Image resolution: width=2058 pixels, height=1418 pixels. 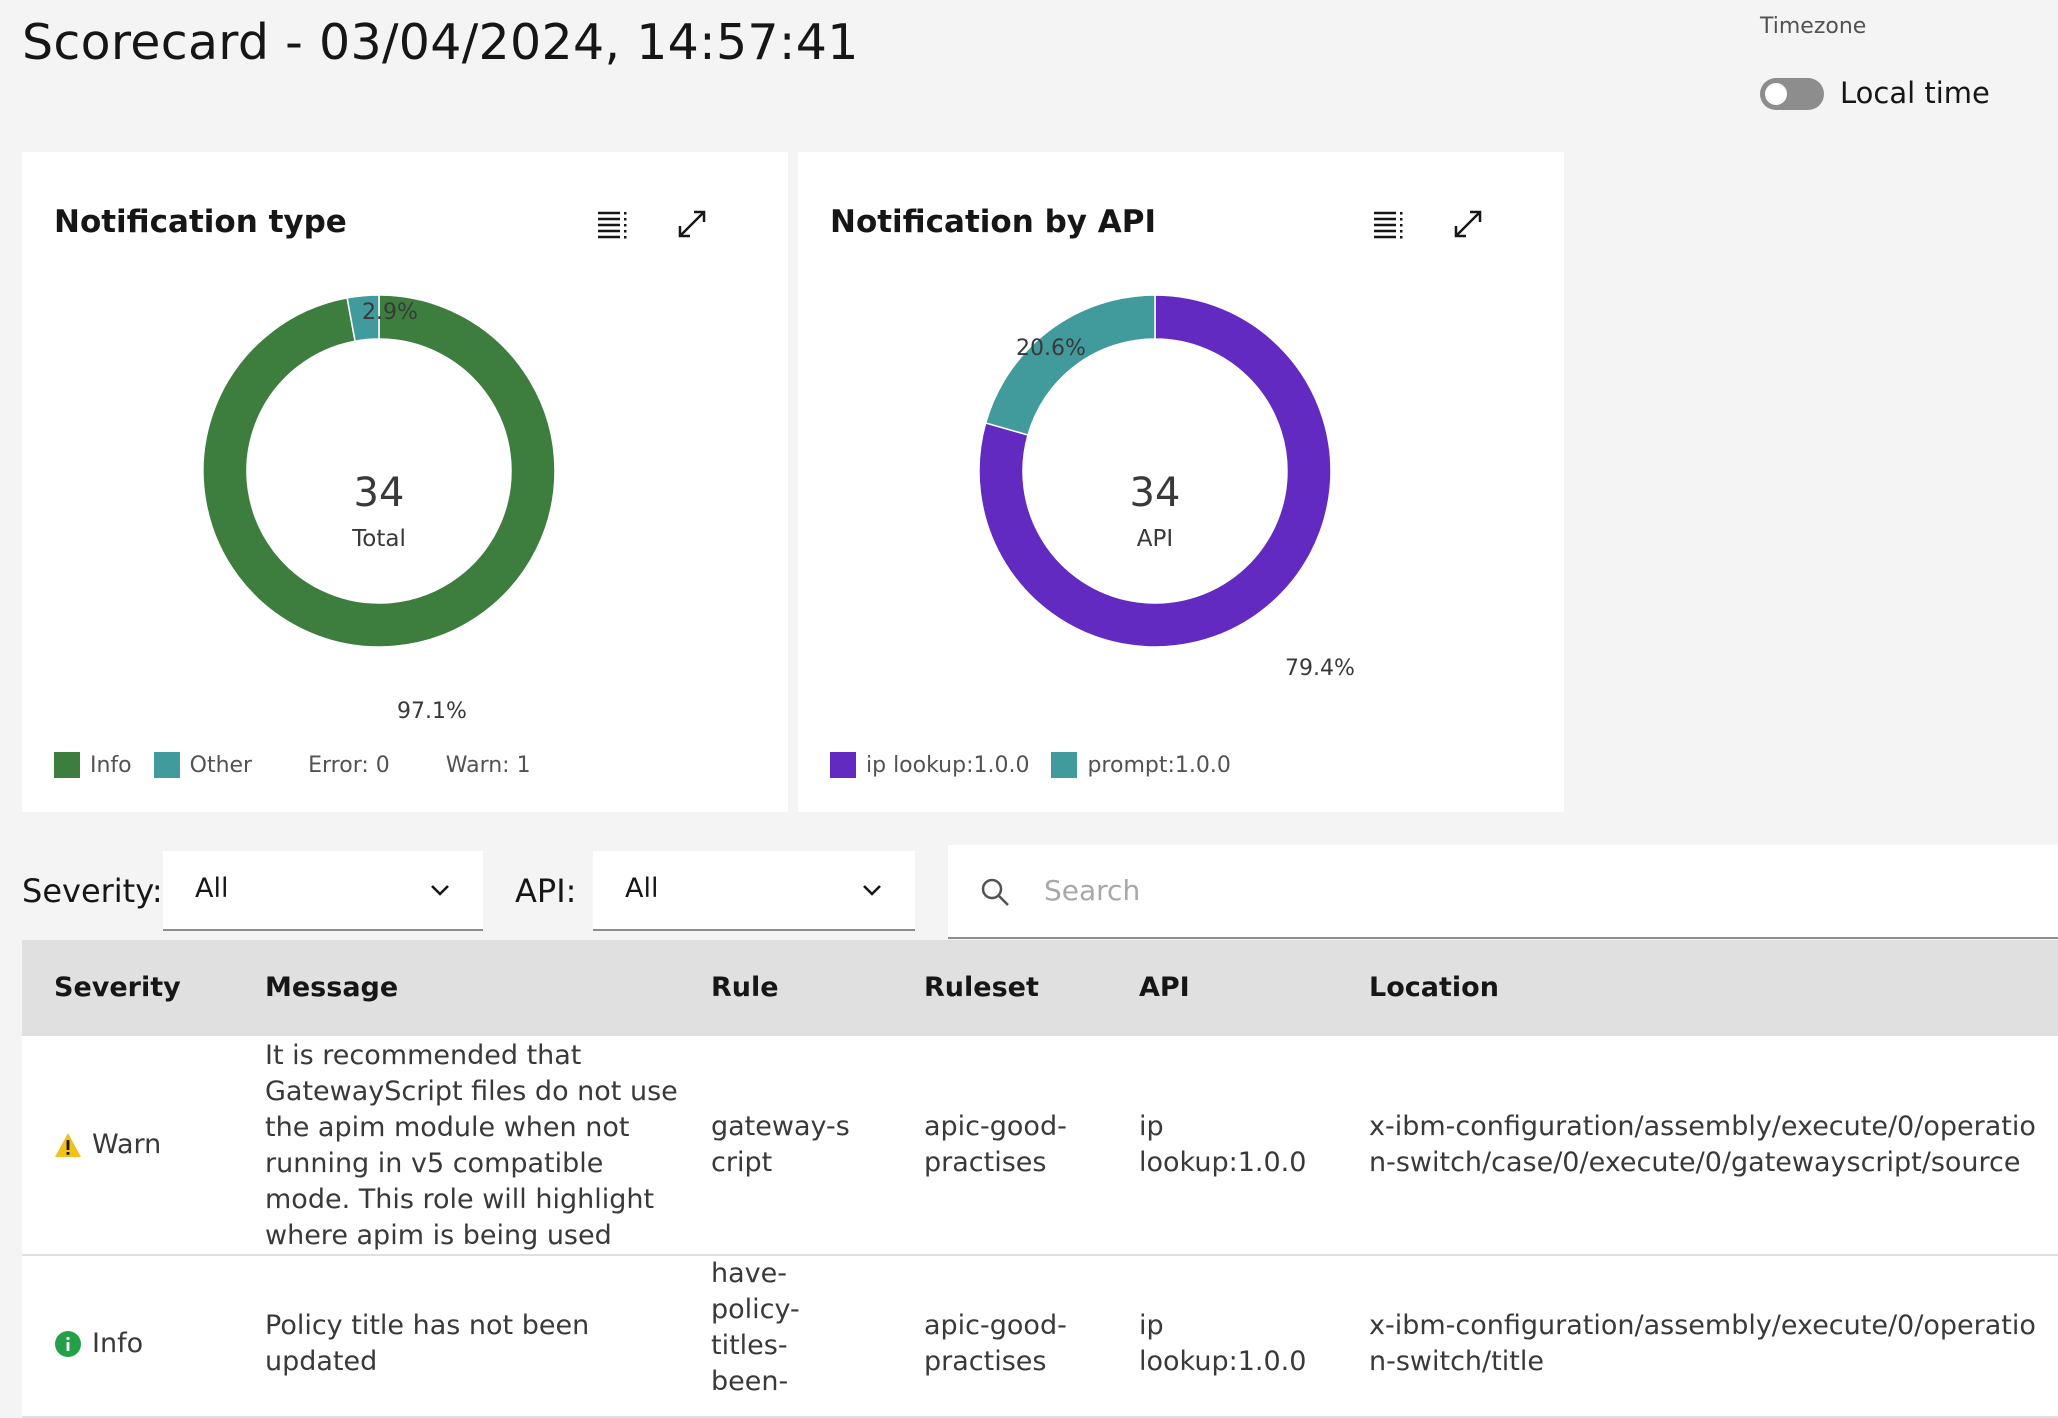 What do you see at coordinates (117, 987) in the screenshot?
I see `column-header-severity: Severity` at bounding box center [117, 987].